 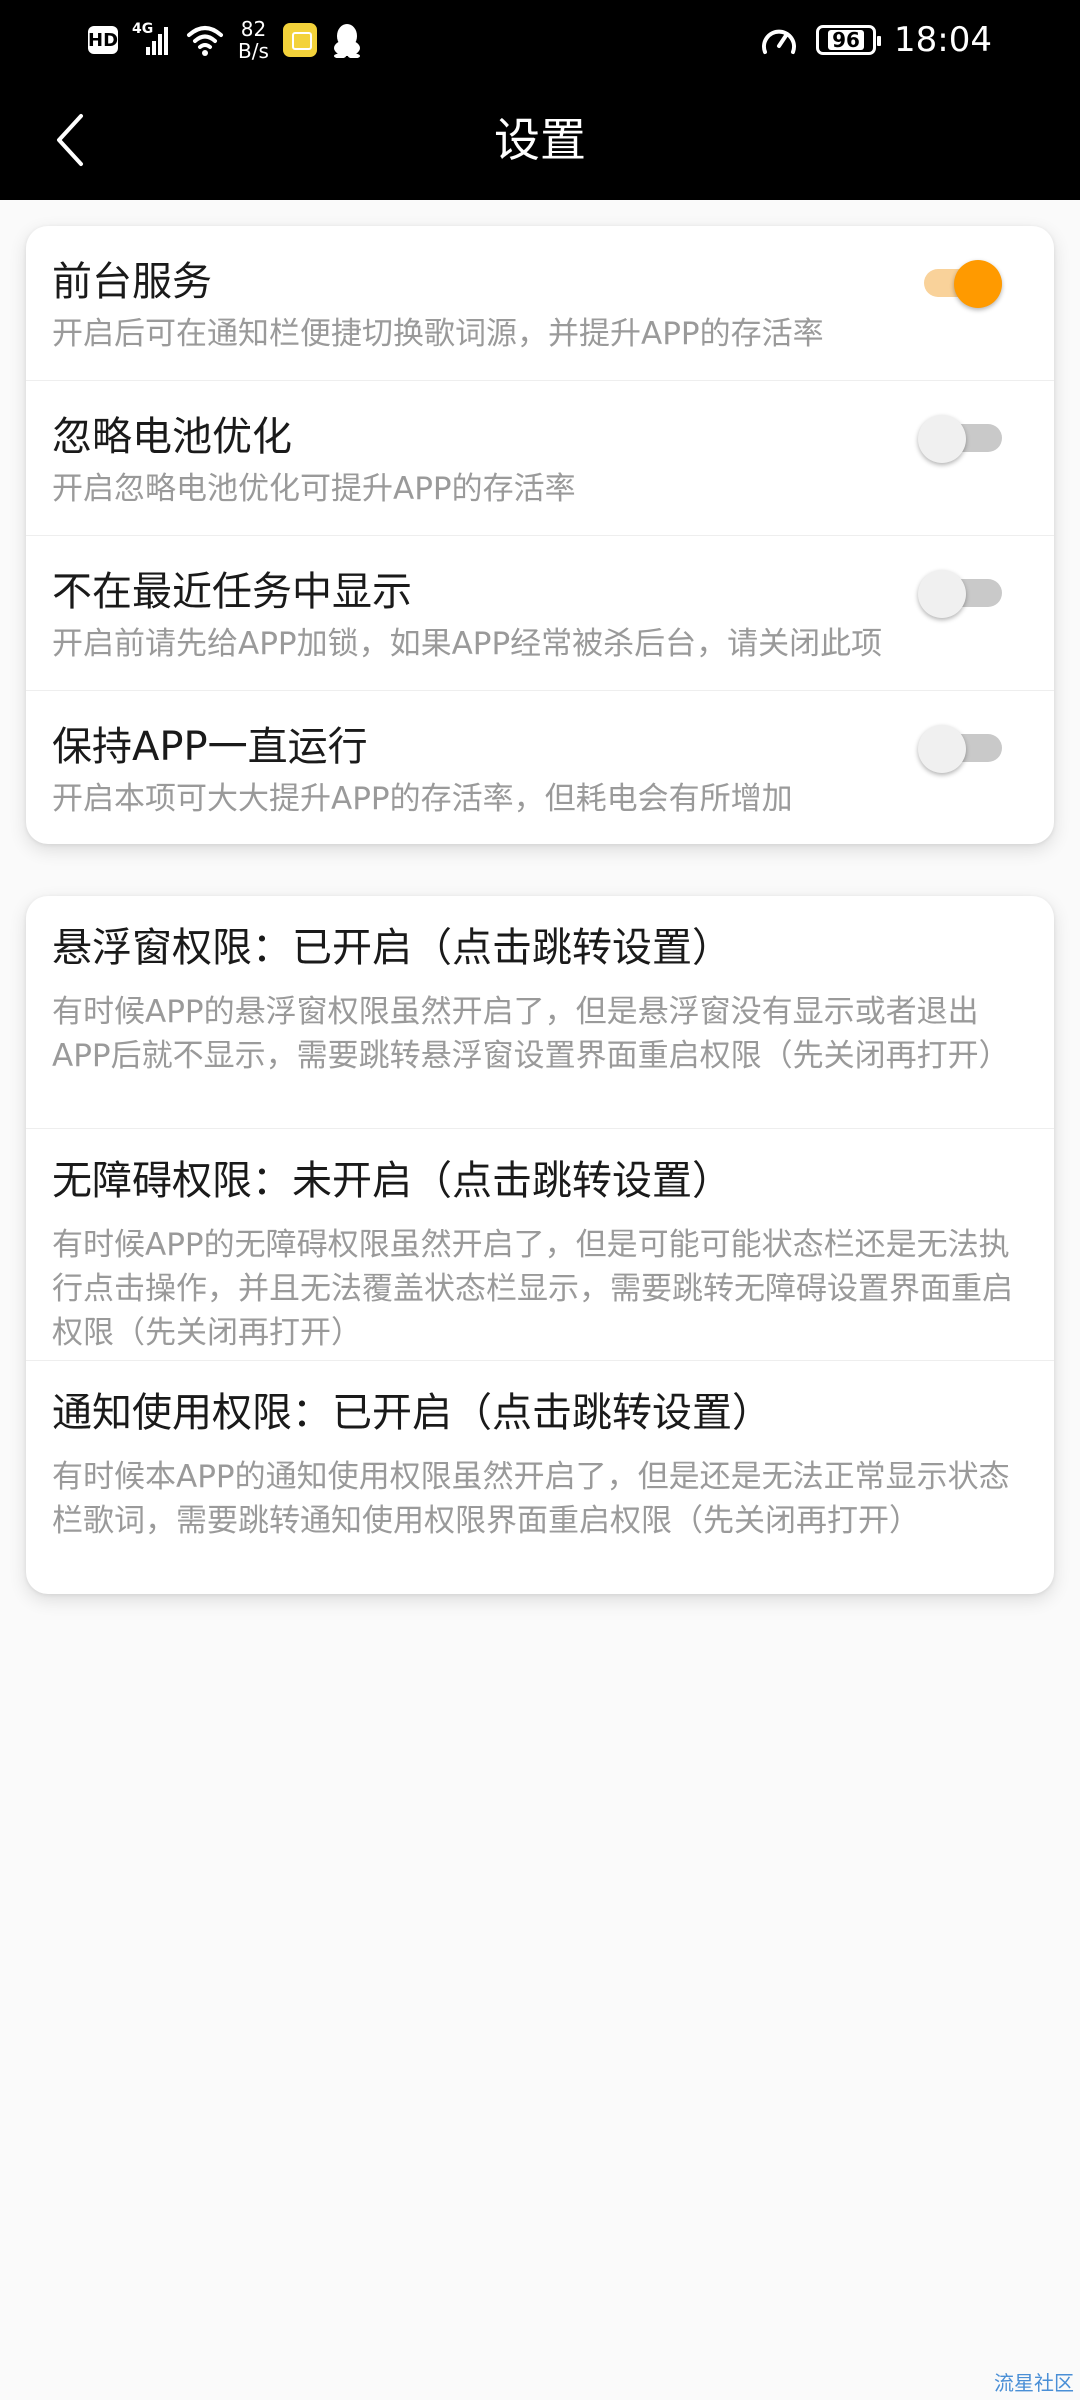 What do you see at coordinates (540, 40) in the screenshot?
I see `status-bar: HD 4G 82 B/s 96 18:04` at bounding box center [540, 40].